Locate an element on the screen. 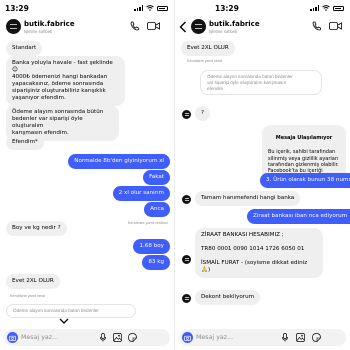  message-outgoing: 2 xl olur sanırım is located at coordinates (141, 193).